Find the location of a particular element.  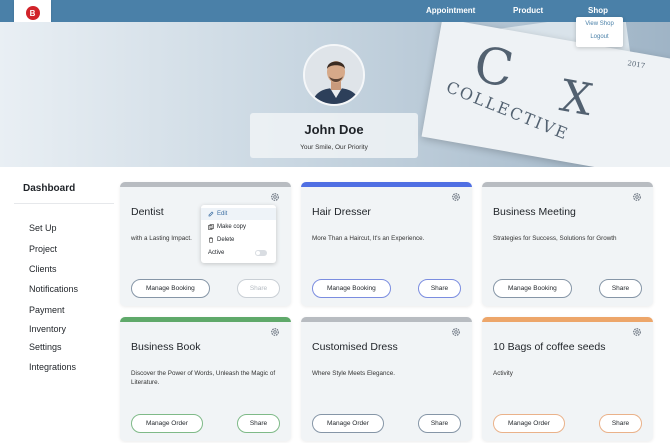

active-toggle is located at coordinates (261, 253).